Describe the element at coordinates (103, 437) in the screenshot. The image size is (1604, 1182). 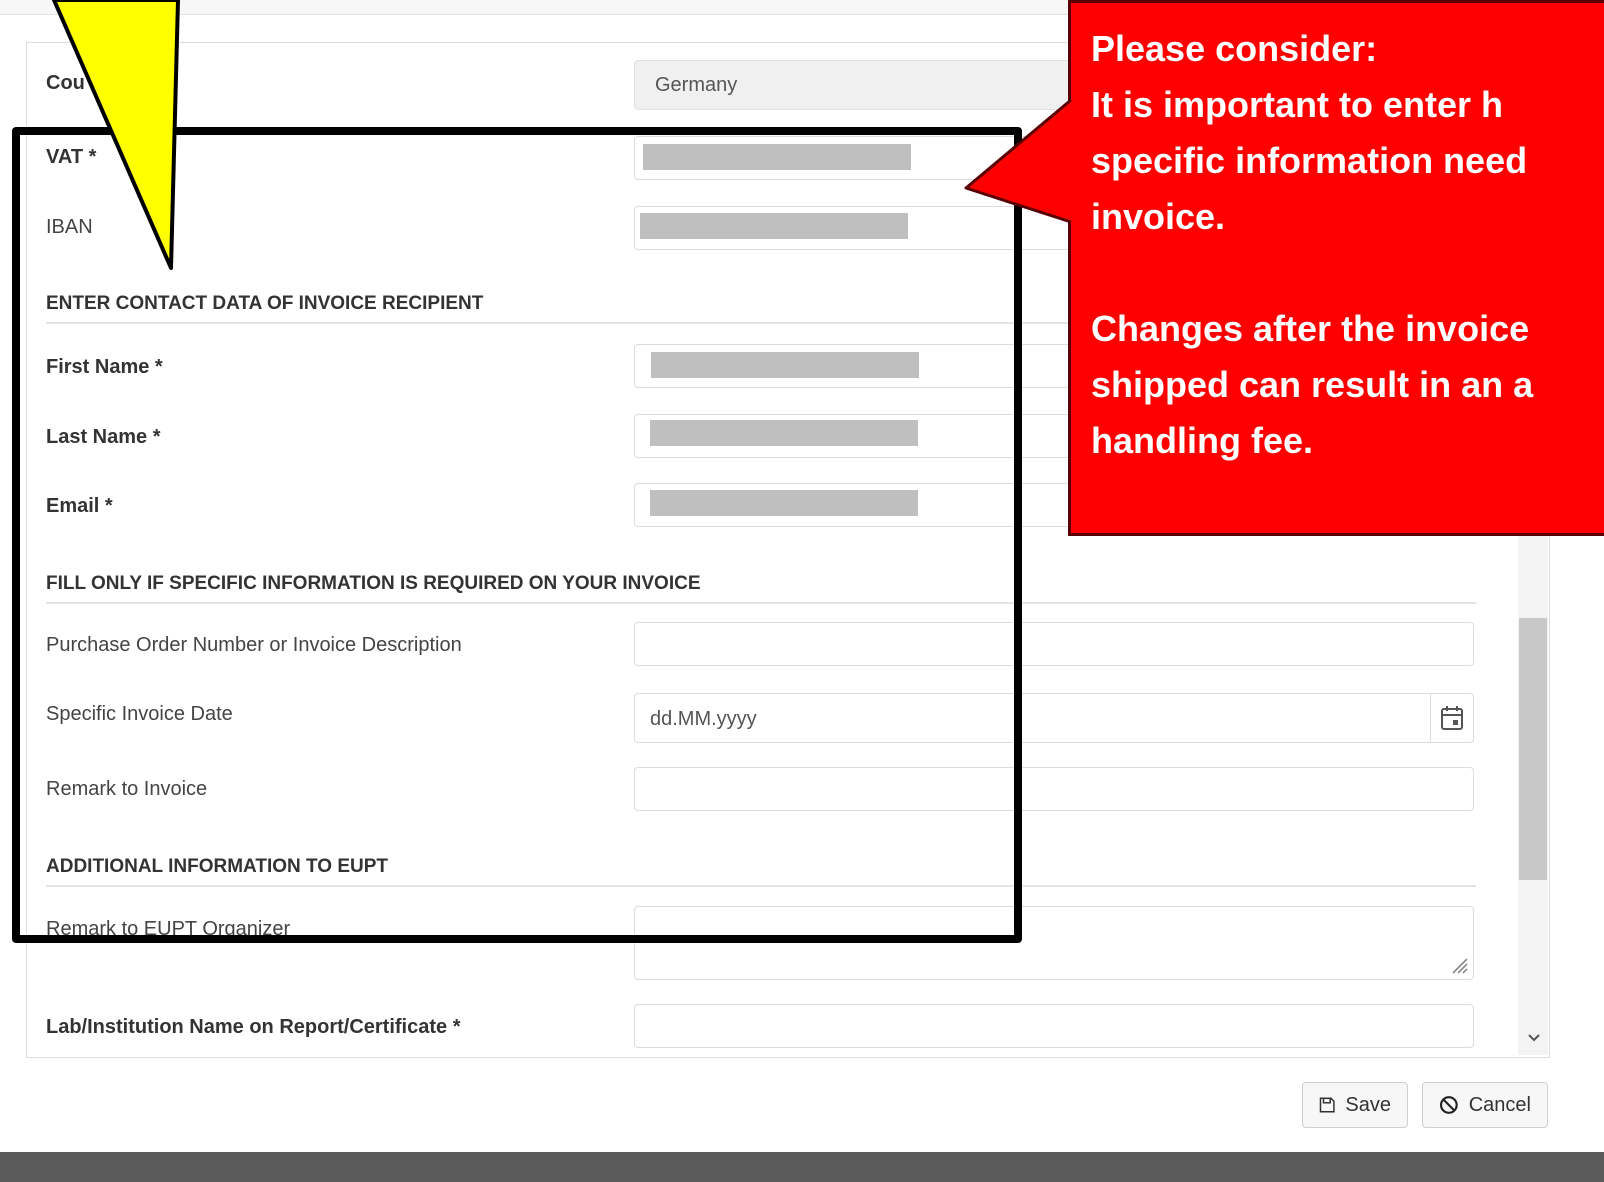
I see `last-name-label: Last Name *` at that location.